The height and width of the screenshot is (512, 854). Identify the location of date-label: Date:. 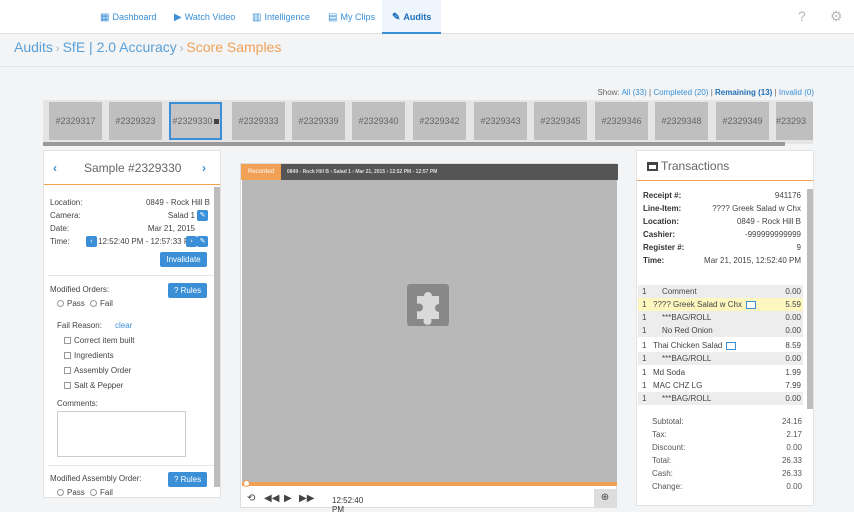
(60, 228).